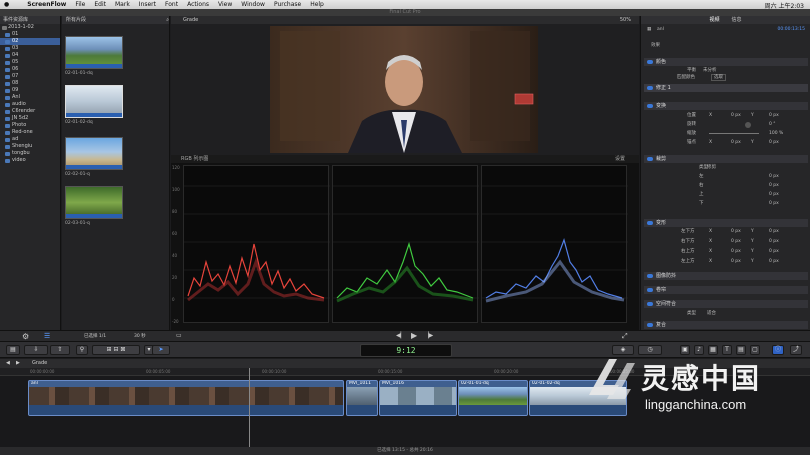  I want to click on themes-button: ▢, so click(755, 350).